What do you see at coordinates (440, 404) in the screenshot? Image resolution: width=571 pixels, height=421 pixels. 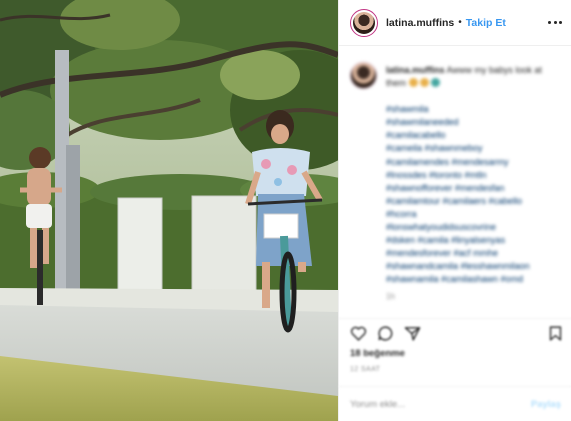 I see `comment-input` at bounding box center [440, 404].